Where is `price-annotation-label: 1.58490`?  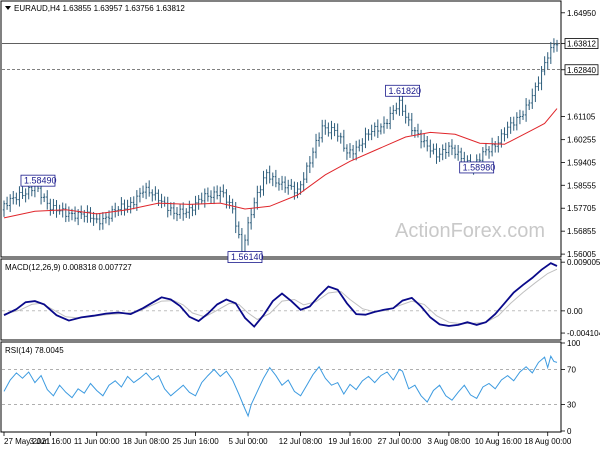
price-annotation-label: 1.58490 is located at coordinates (40, 181).